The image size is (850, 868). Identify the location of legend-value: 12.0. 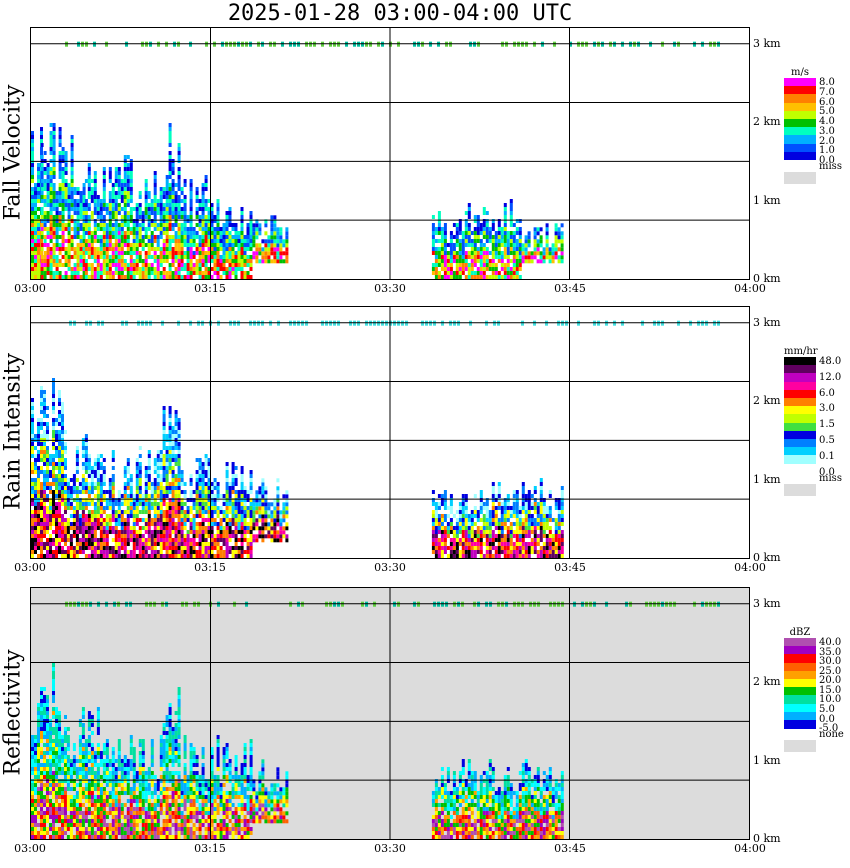
(830, 377).